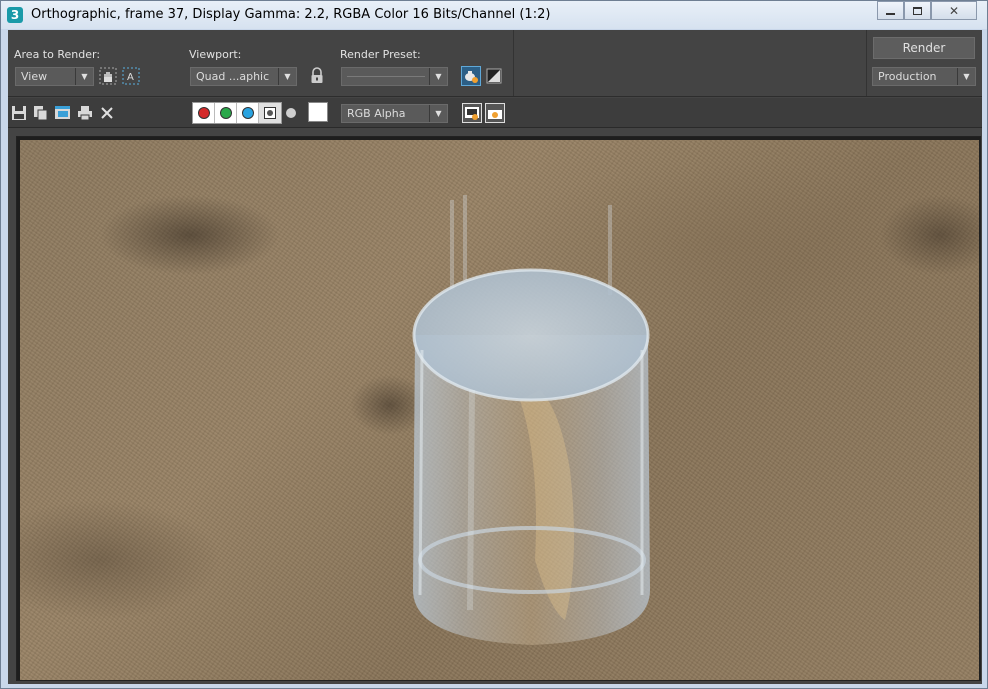 The height and width of the screenshot is (689, 988). I want to click on minimize-button, so click(890, 10).